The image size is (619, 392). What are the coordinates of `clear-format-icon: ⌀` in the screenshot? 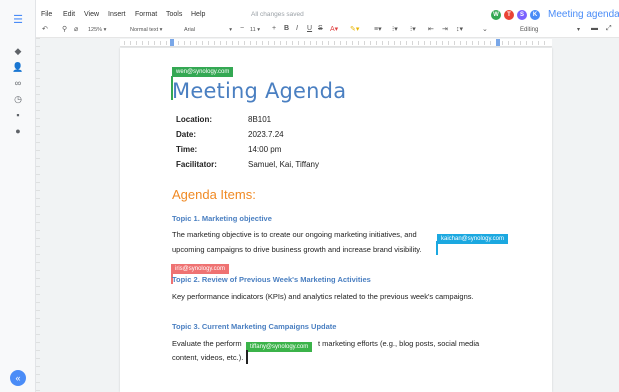 It's located at (76, 29).